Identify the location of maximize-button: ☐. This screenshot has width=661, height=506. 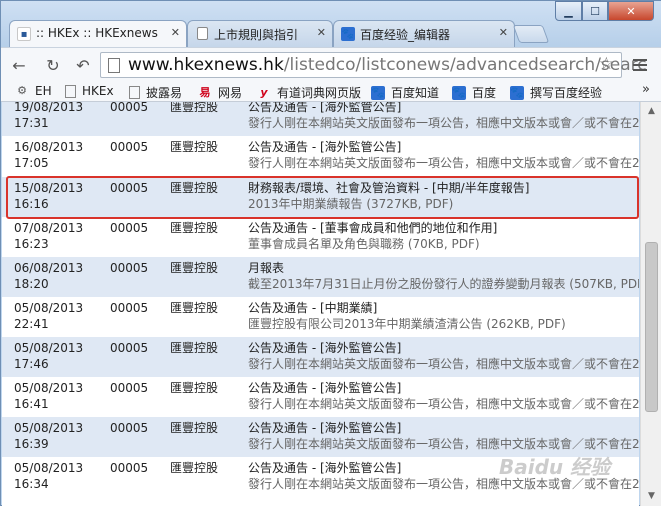
(595, 11).